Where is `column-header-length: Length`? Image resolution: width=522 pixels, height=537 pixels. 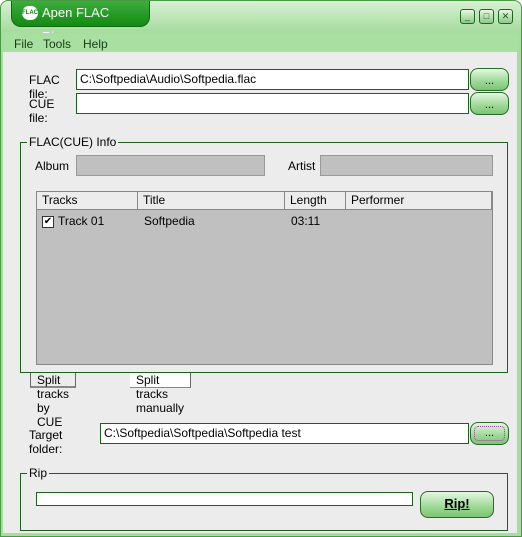
column-header-length: Length is located at coordinates (315, 201).